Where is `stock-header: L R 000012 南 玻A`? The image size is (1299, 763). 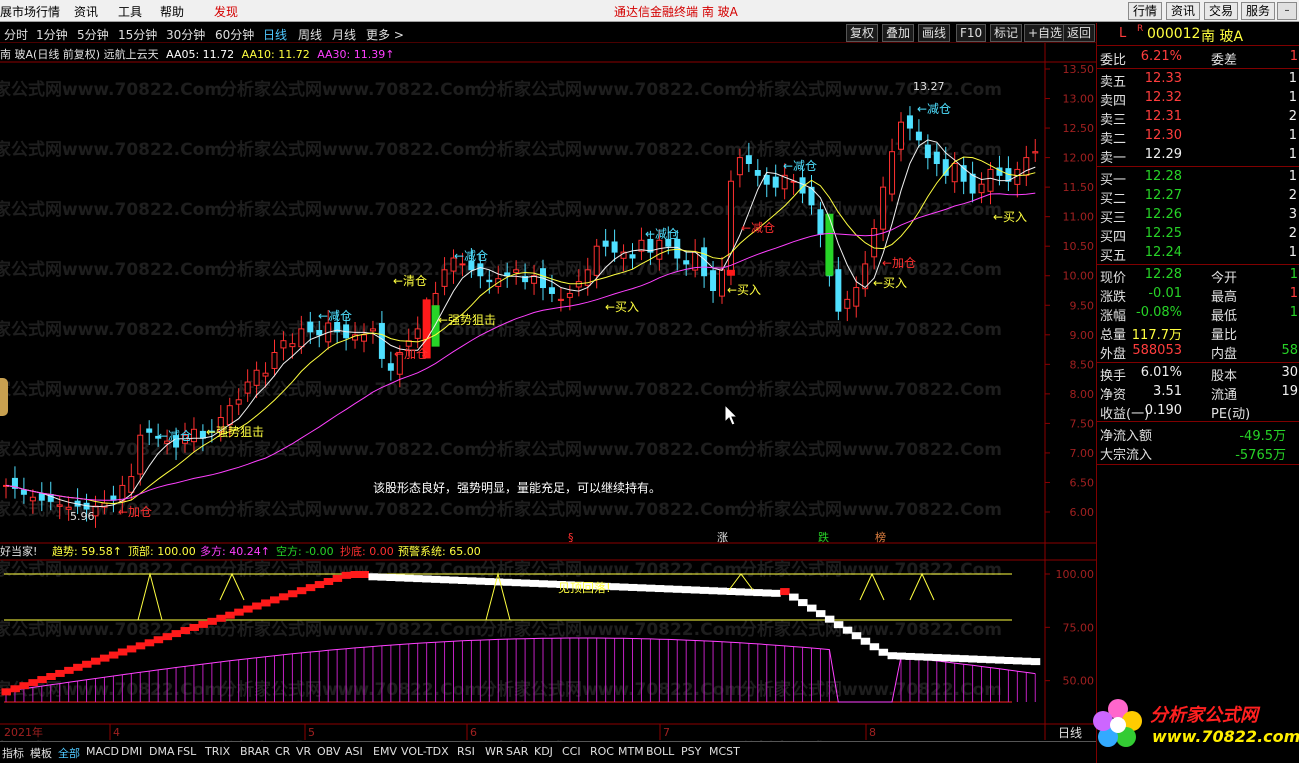
stock-header: L R 000012 南 玻A is located at coordinates (1198, 34).